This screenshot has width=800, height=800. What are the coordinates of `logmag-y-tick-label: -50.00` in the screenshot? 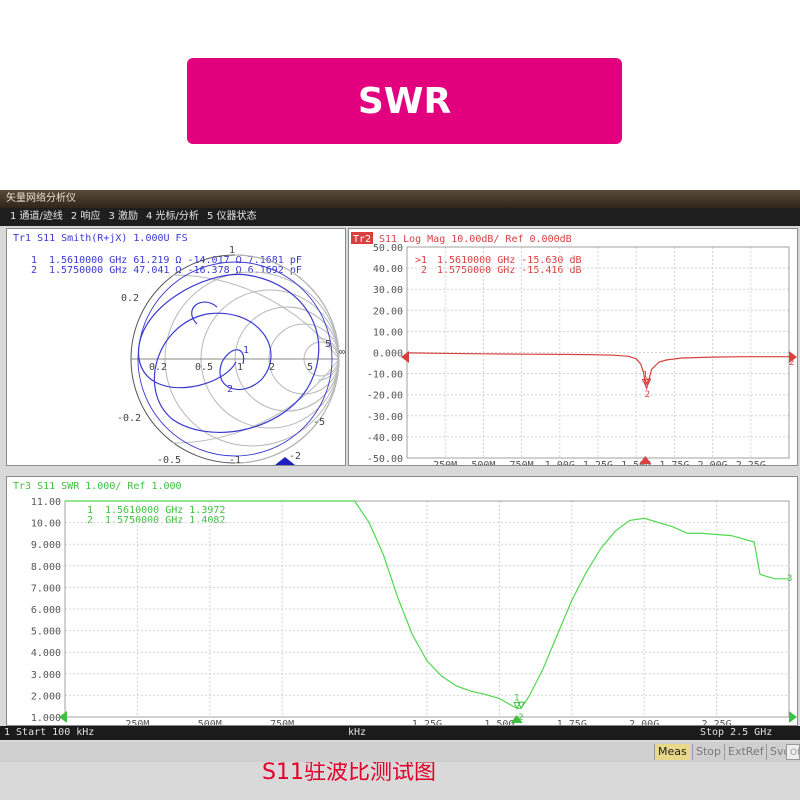 It's located at (385, 459).